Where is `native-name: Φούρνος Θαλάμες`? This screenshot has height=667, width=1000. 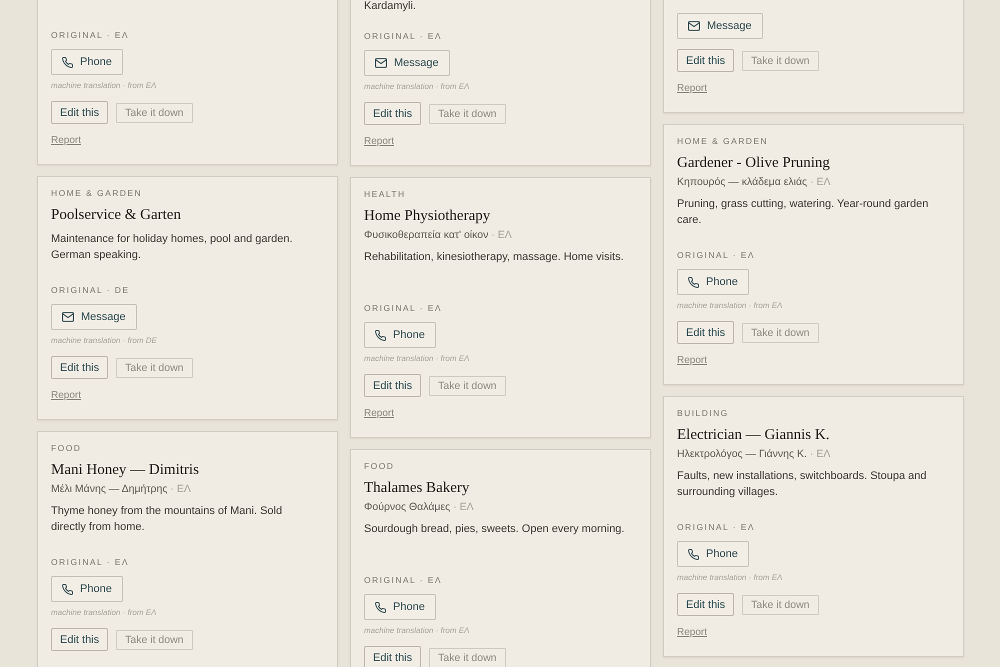 native-name: Φούρνος Θαλάμες is located at coordinates (407, 507).